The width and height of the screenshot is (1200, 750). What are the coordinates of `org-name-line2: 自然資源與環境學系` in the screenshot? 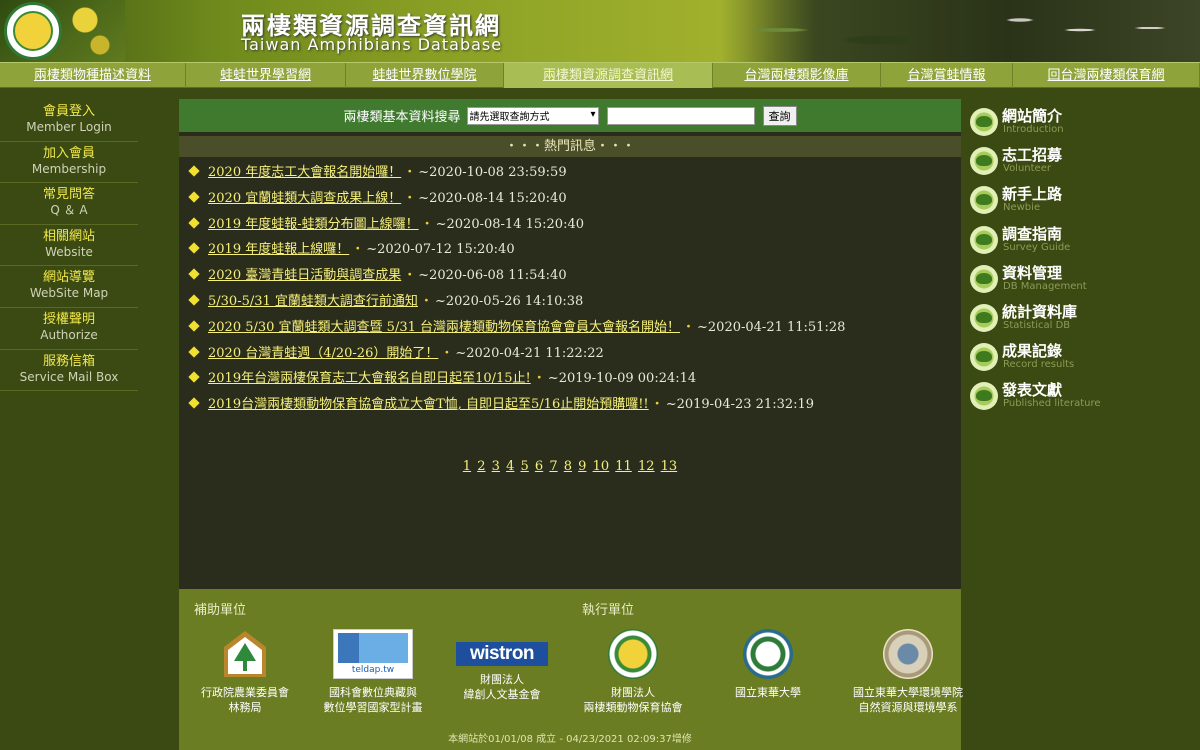 It's located at (908, 707).